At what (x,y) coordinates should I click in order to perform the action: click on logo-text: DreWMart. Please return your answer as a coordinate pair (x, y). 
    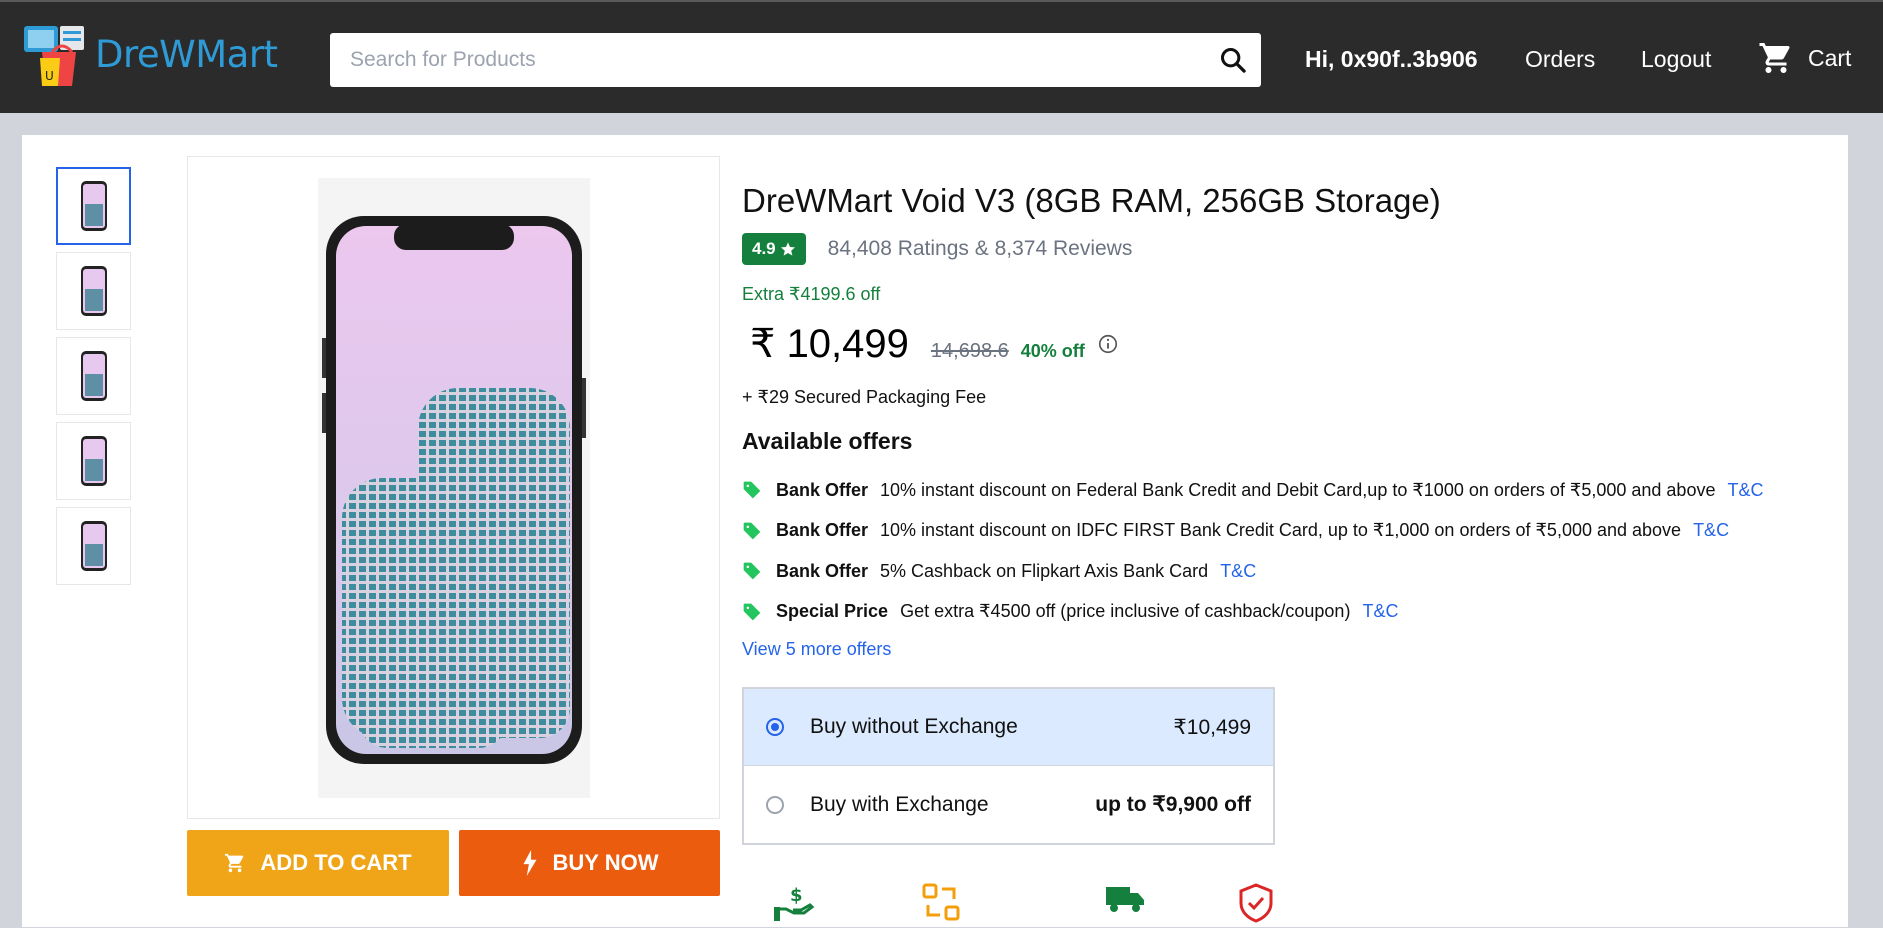
    Looking at the image, I should click on (186, 54).